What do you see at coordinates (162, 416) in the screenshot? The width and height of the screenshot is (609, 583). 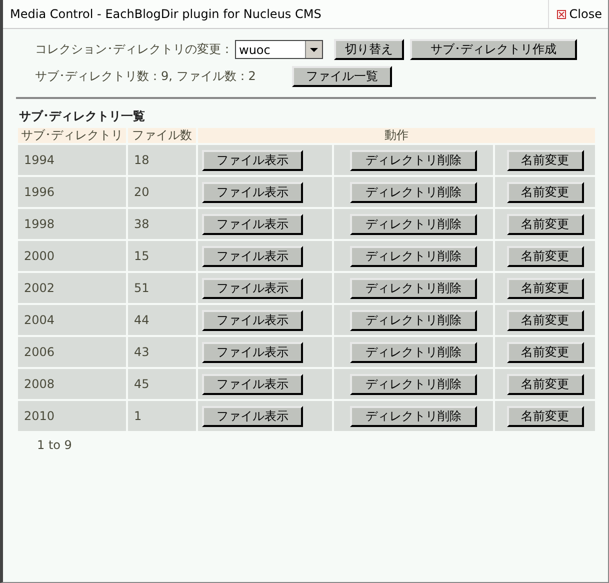 I see `table-cell: 1` at bounding box center [162, 416].